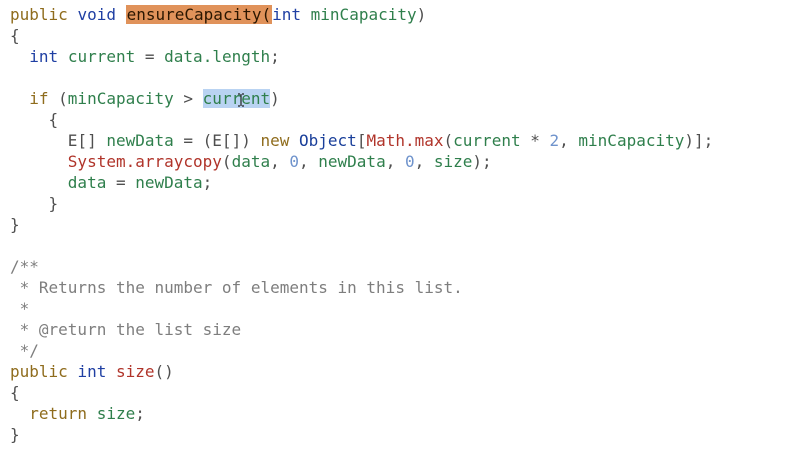  Describe the element at coordinates (328, 140) in the screenshot. I see `class-name: Object` at that location.